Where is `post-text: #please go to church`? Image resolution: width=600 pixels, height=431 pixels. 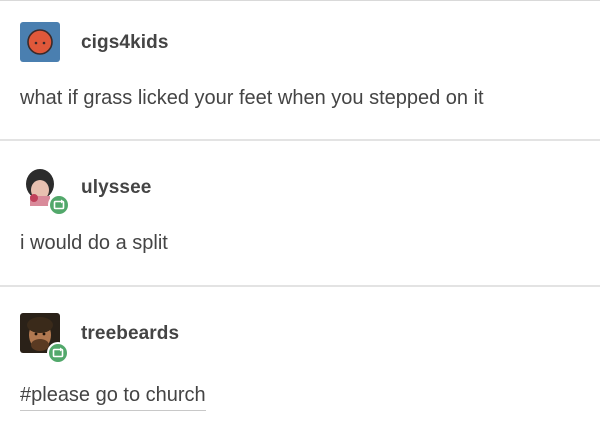
post-text: #please go to church is located at coordinates (113, 397).